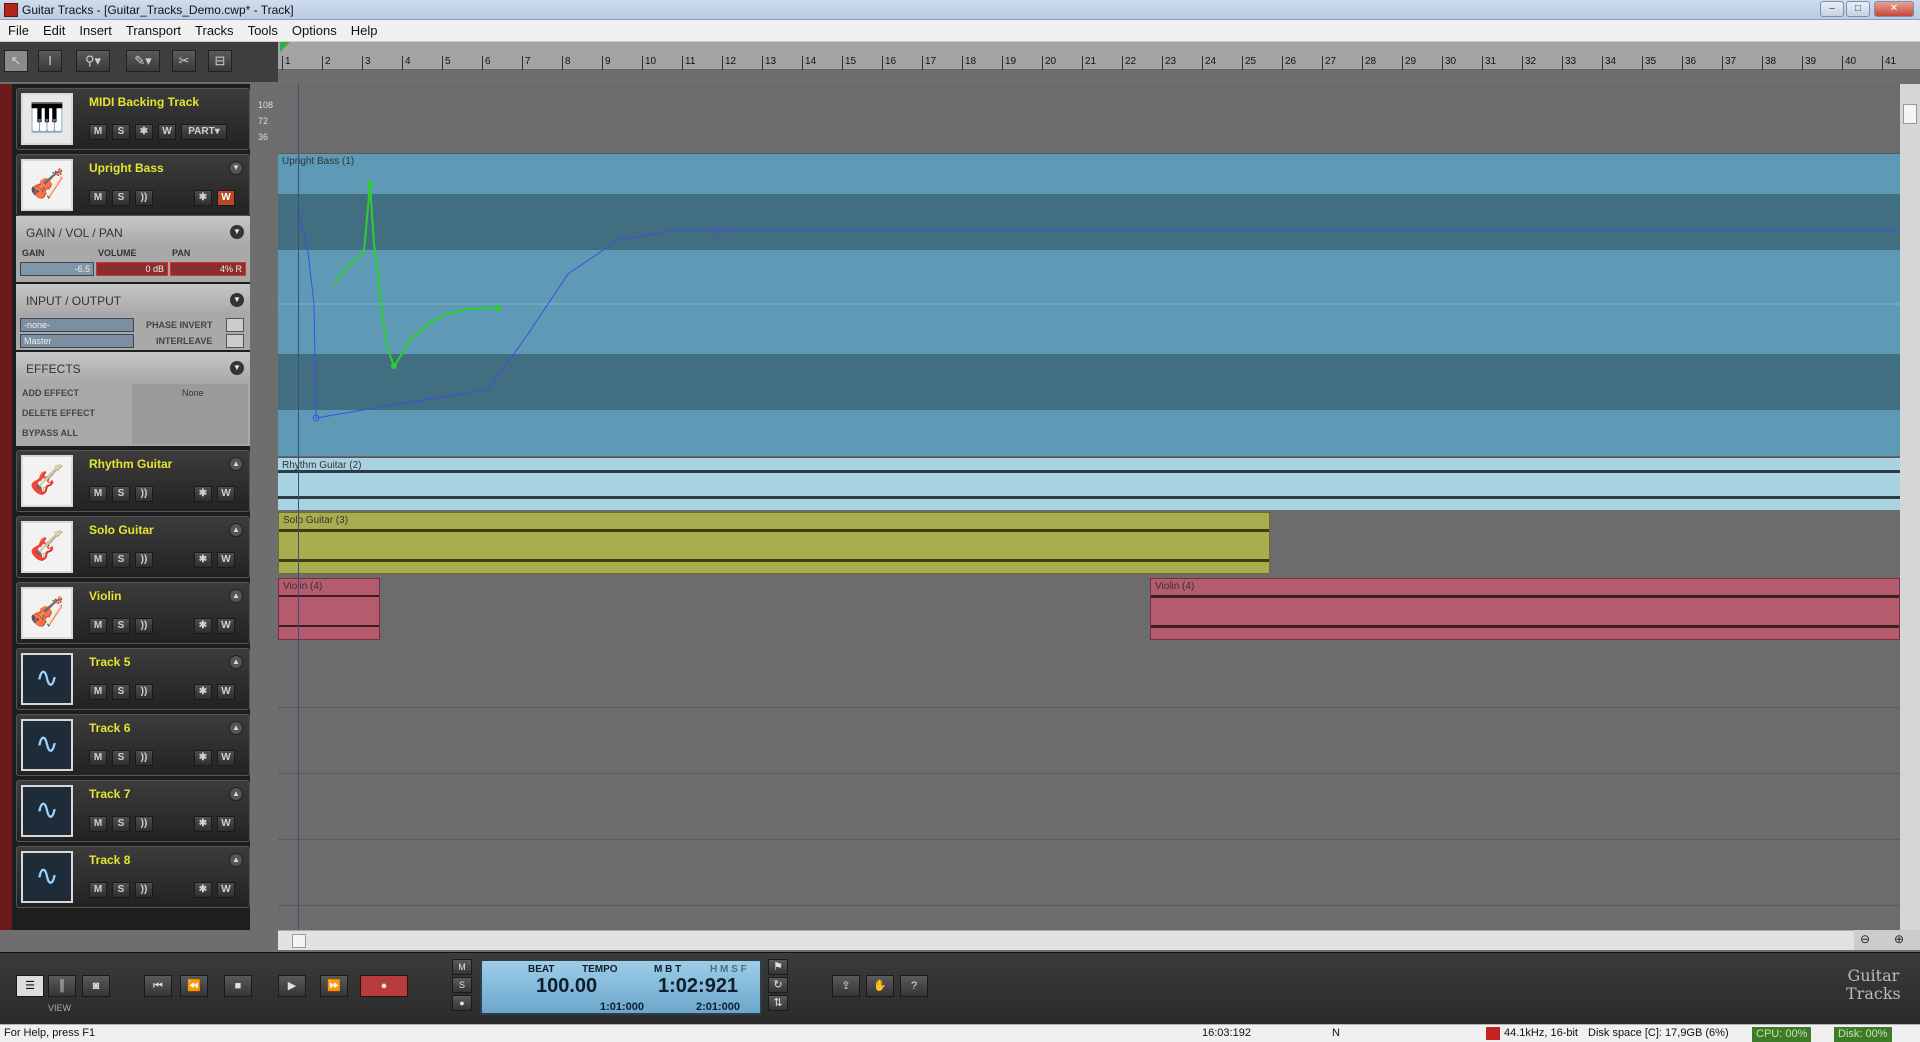 The height and width of the screenshot is (1042, 1920). I want to click on add-effect-button: ADD EFFECT, so click(50, 393).